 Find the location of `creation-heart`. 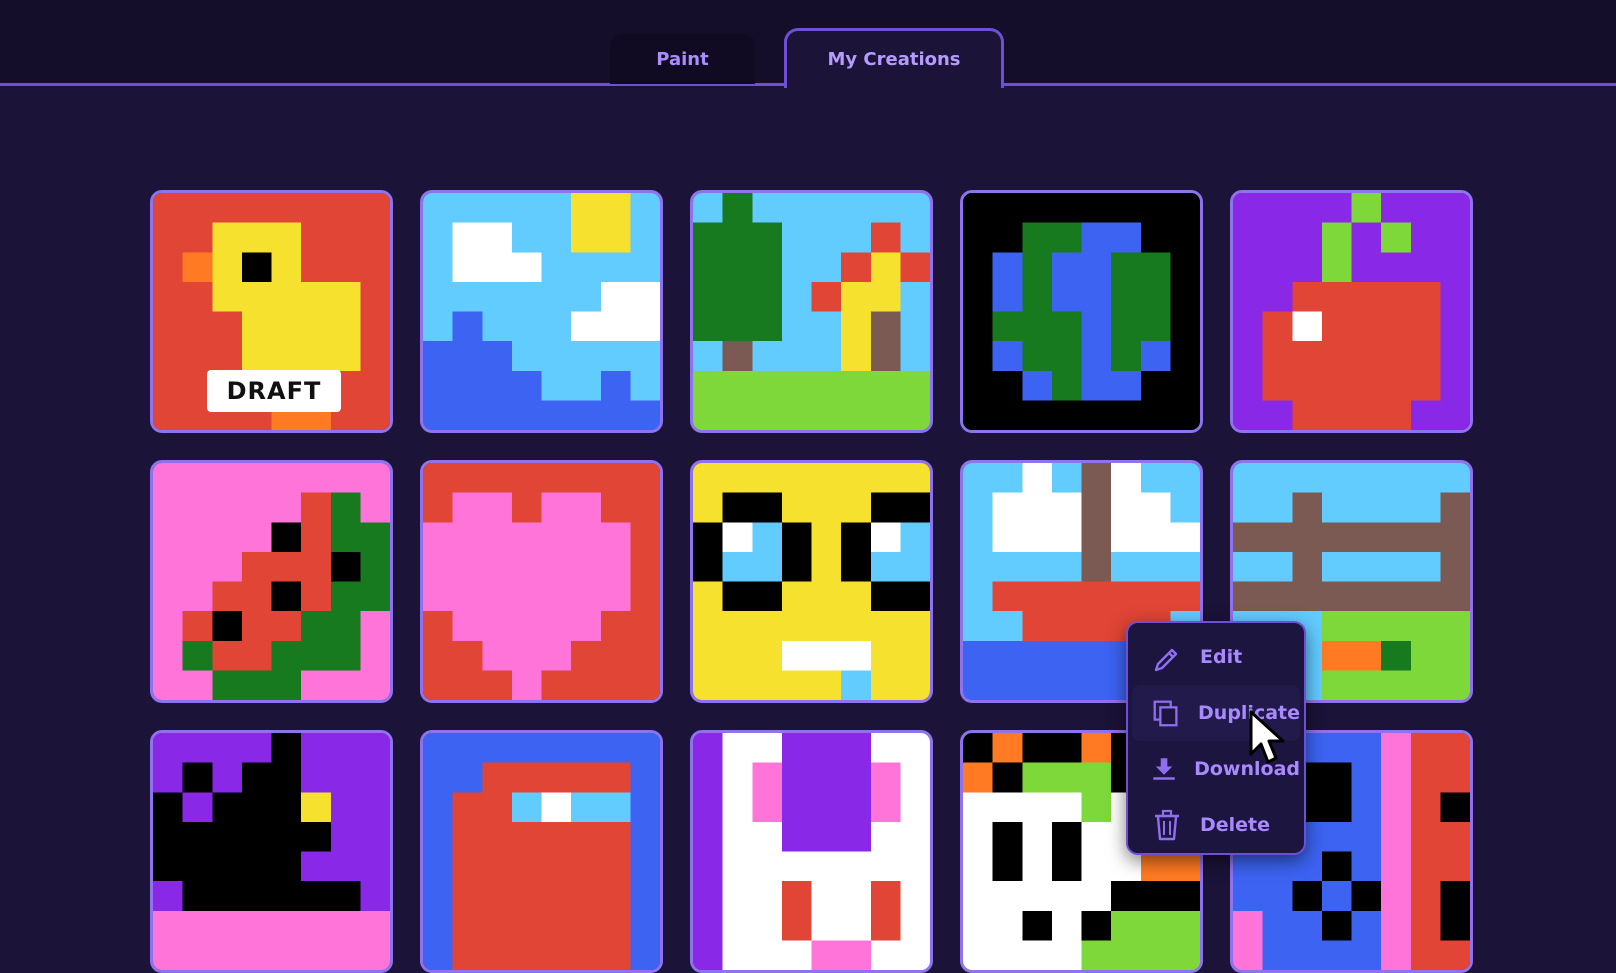

creation-heart is located at coordinates (541, 581).